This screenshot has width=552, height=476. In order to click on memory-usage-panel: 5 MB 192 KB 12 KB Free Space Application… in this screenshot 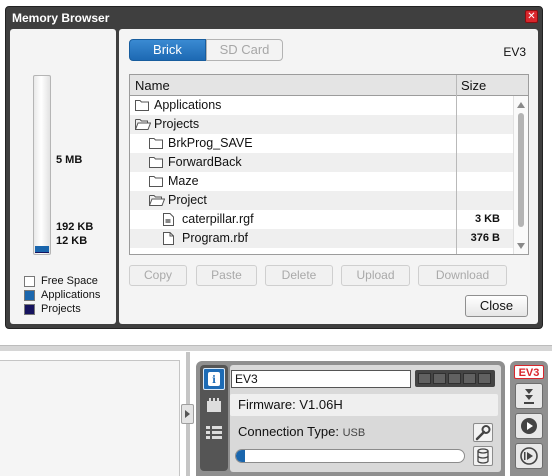, I will do `click(63, 176)`.